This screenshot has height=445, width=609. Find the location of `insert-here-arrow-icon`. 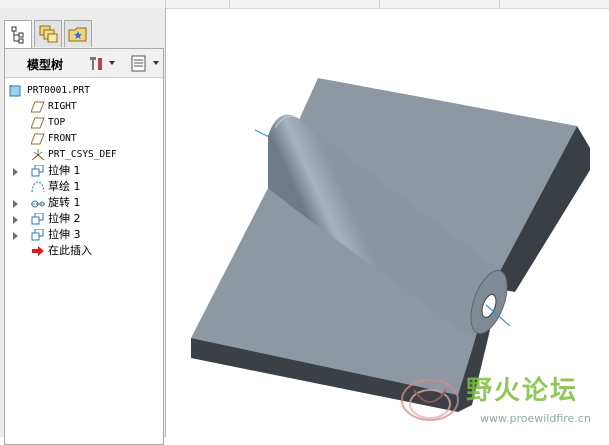

insert-here-arrow-icon is located at coordinates (38, 251).